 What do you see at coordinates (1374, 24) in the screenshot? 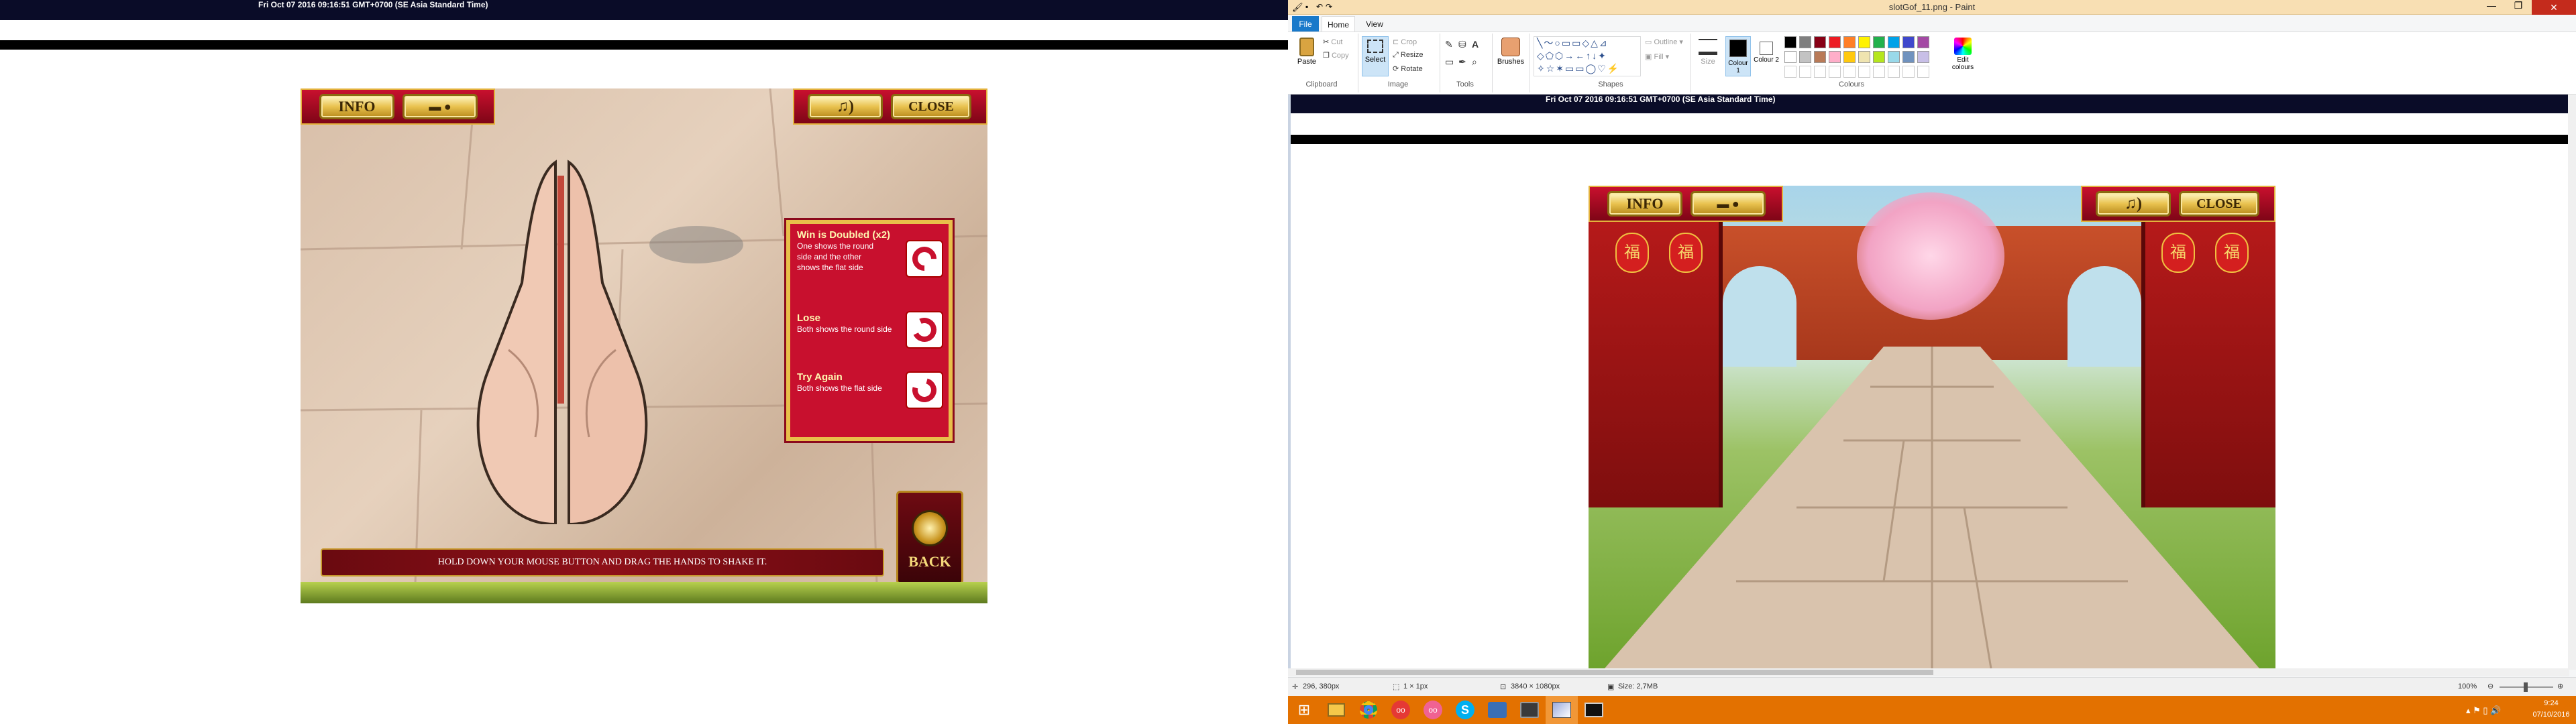
I see `tab-view: View` at bounding box center [1374, 24].